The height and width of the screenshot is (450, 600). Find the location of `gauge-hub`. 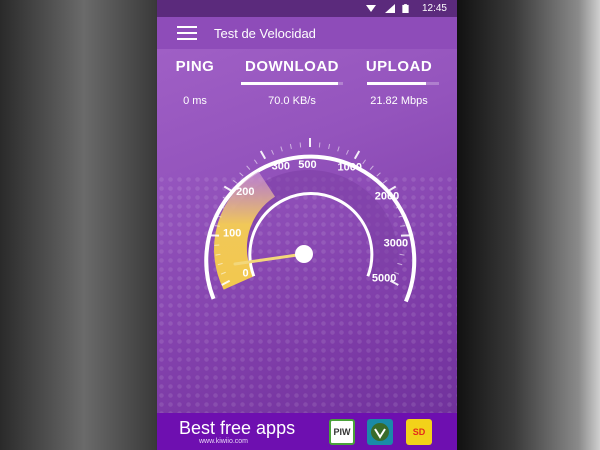

gauge-hub is located at coordinates (304, 254).